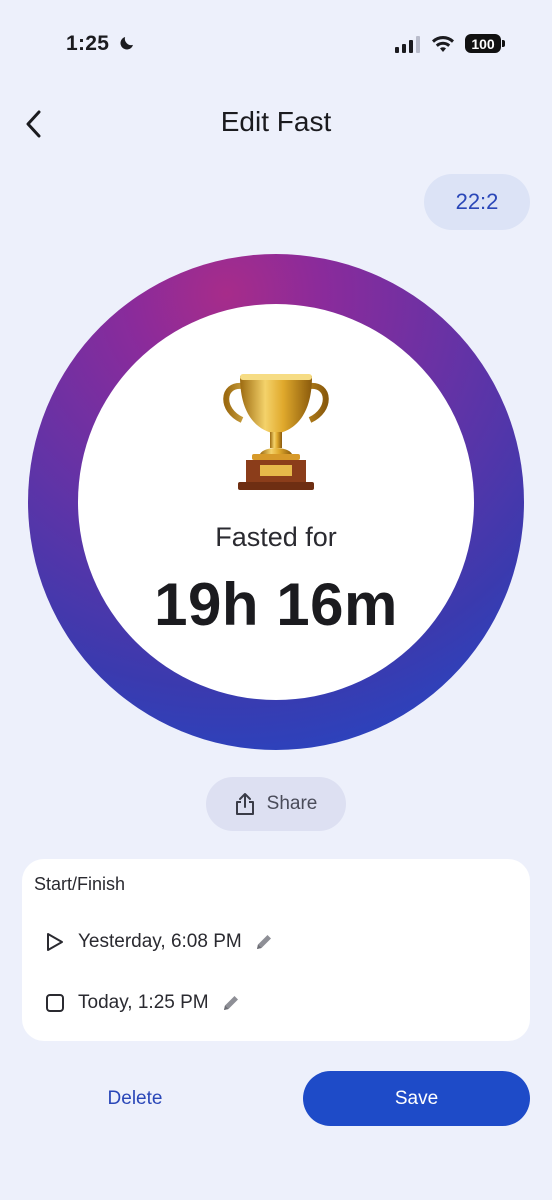 The image size is (552, 1200). What do you see at coordinates (443, 44) in the screenshot?
I see `wifi-icon` at bounding box center [443, 44].